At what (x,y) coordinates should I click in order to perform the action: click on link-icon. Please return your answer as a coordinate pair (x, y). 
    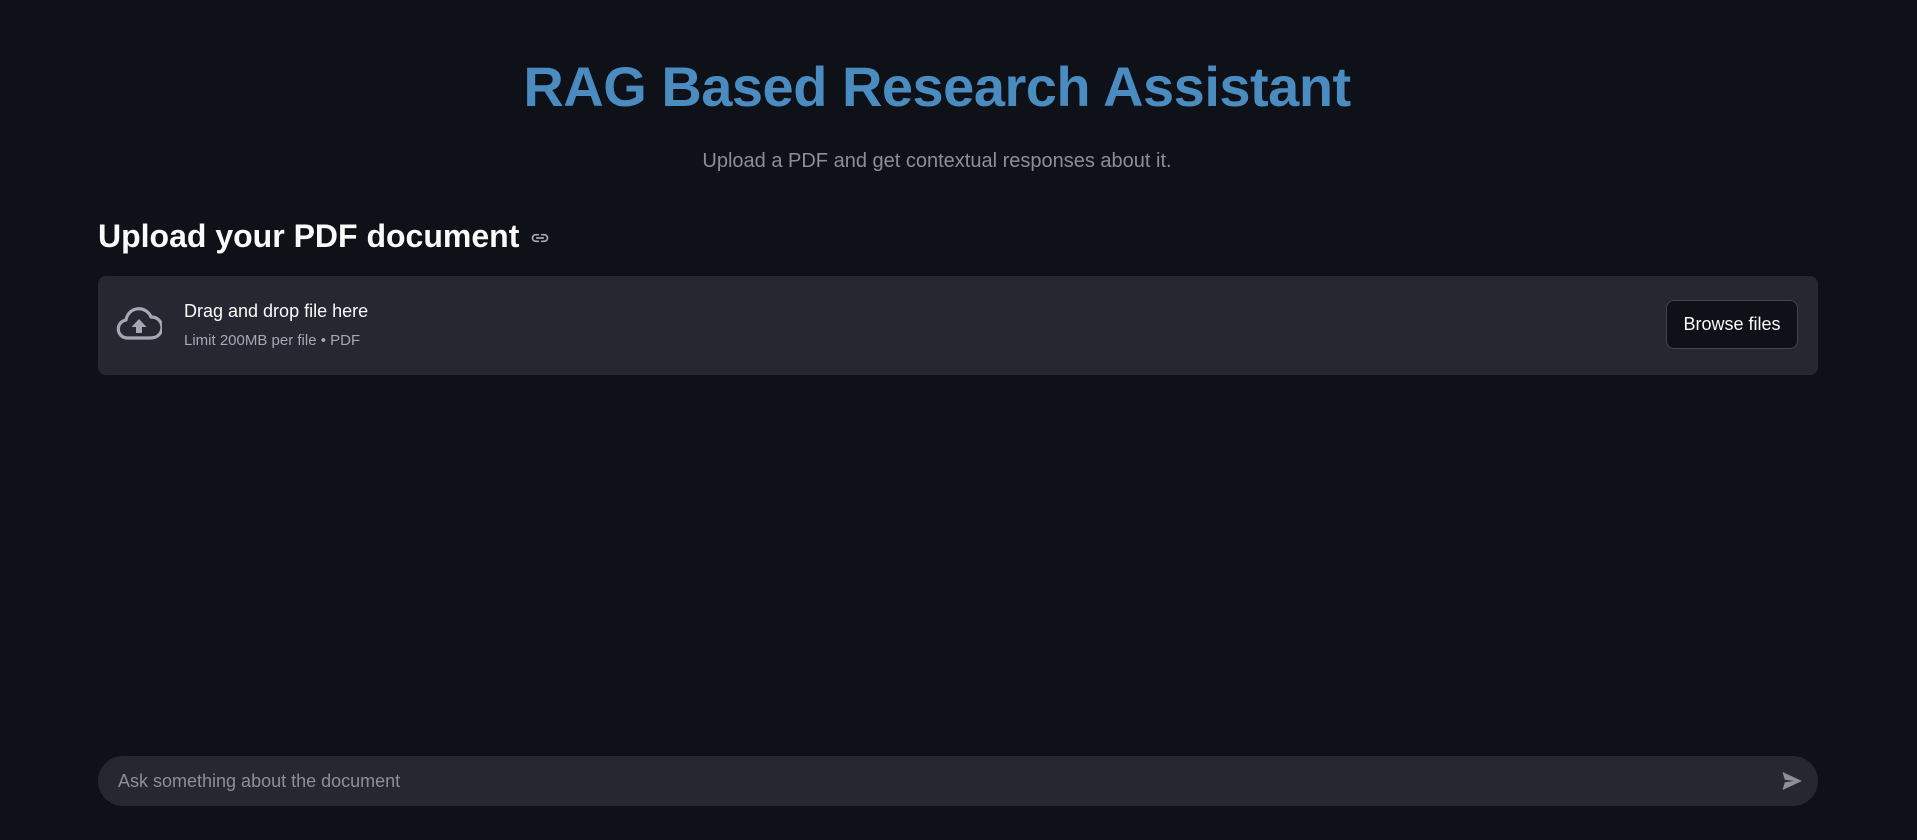
    Looking at the image, I should click on (540, 238).